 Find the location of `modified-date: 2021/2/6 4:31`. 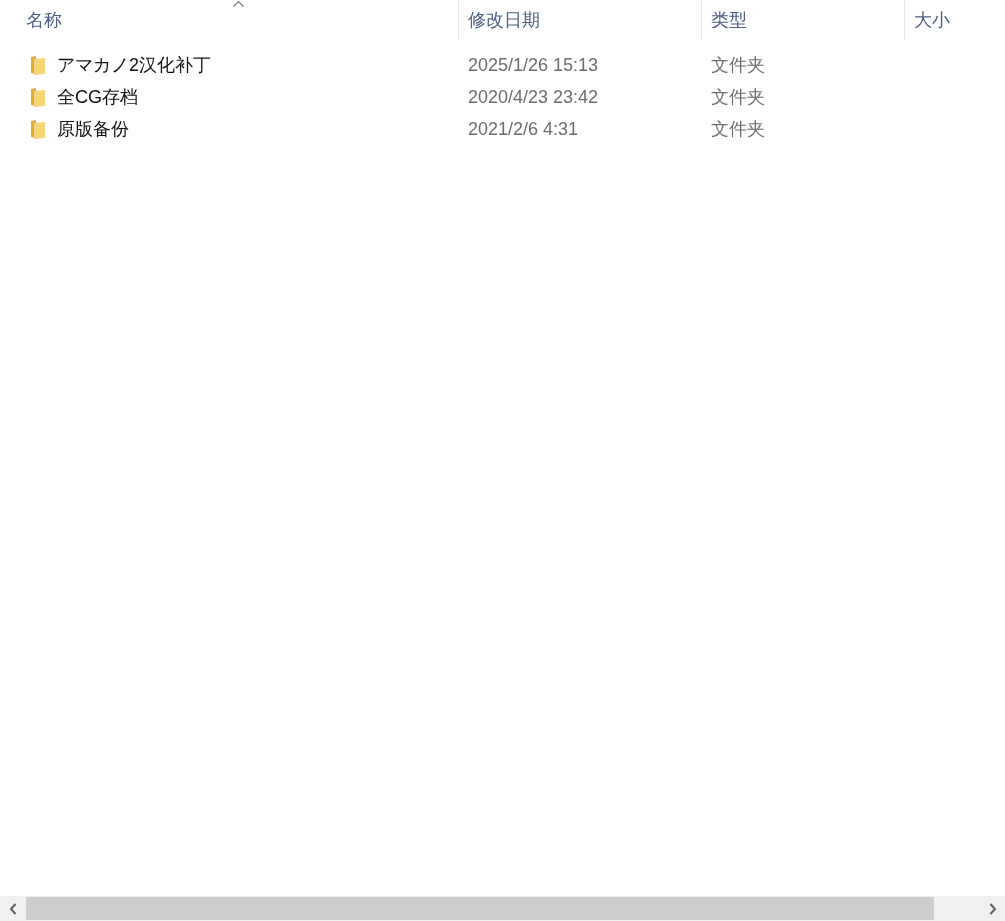

modified-date: 2021/2/6 4:31 is located at coordinates (523, 129).